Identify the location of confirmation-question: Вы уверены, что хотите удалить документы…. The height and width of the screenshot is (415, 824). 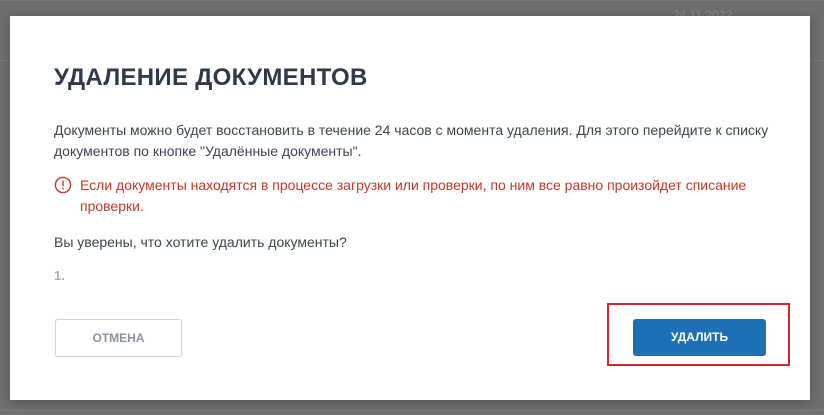
(200, 242).